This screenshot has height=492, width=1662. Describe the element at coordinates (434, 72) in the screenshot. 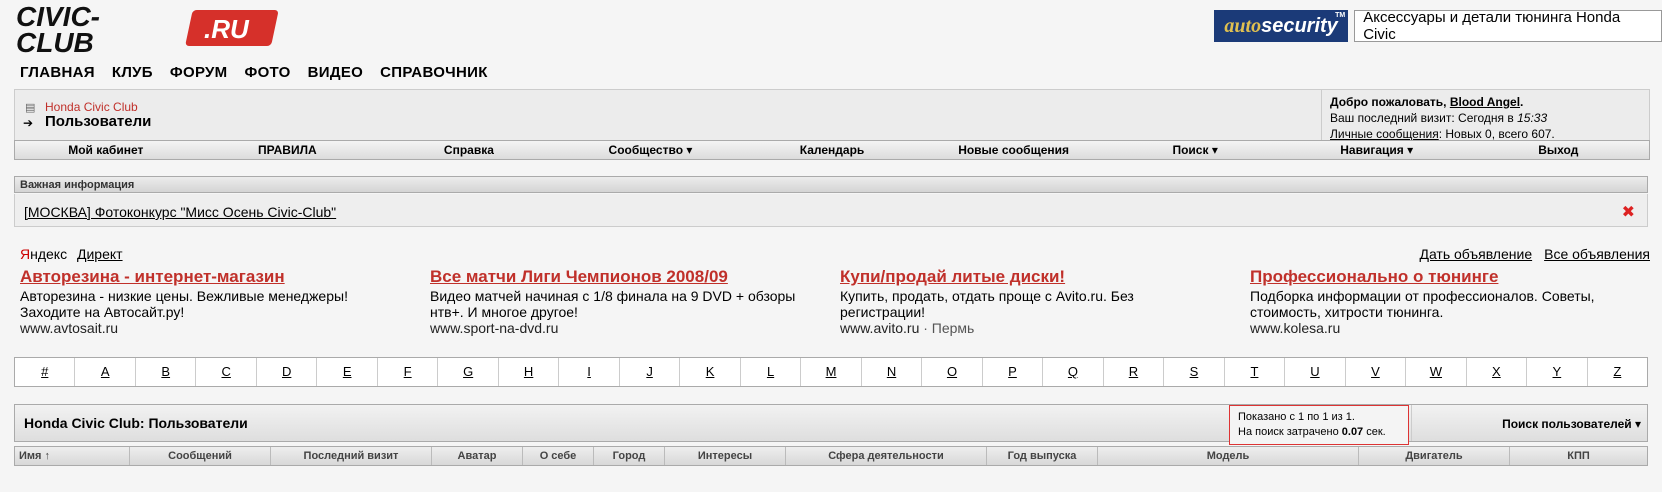

I see `topnav-reference: СПРАВОЧНИК` at that location.